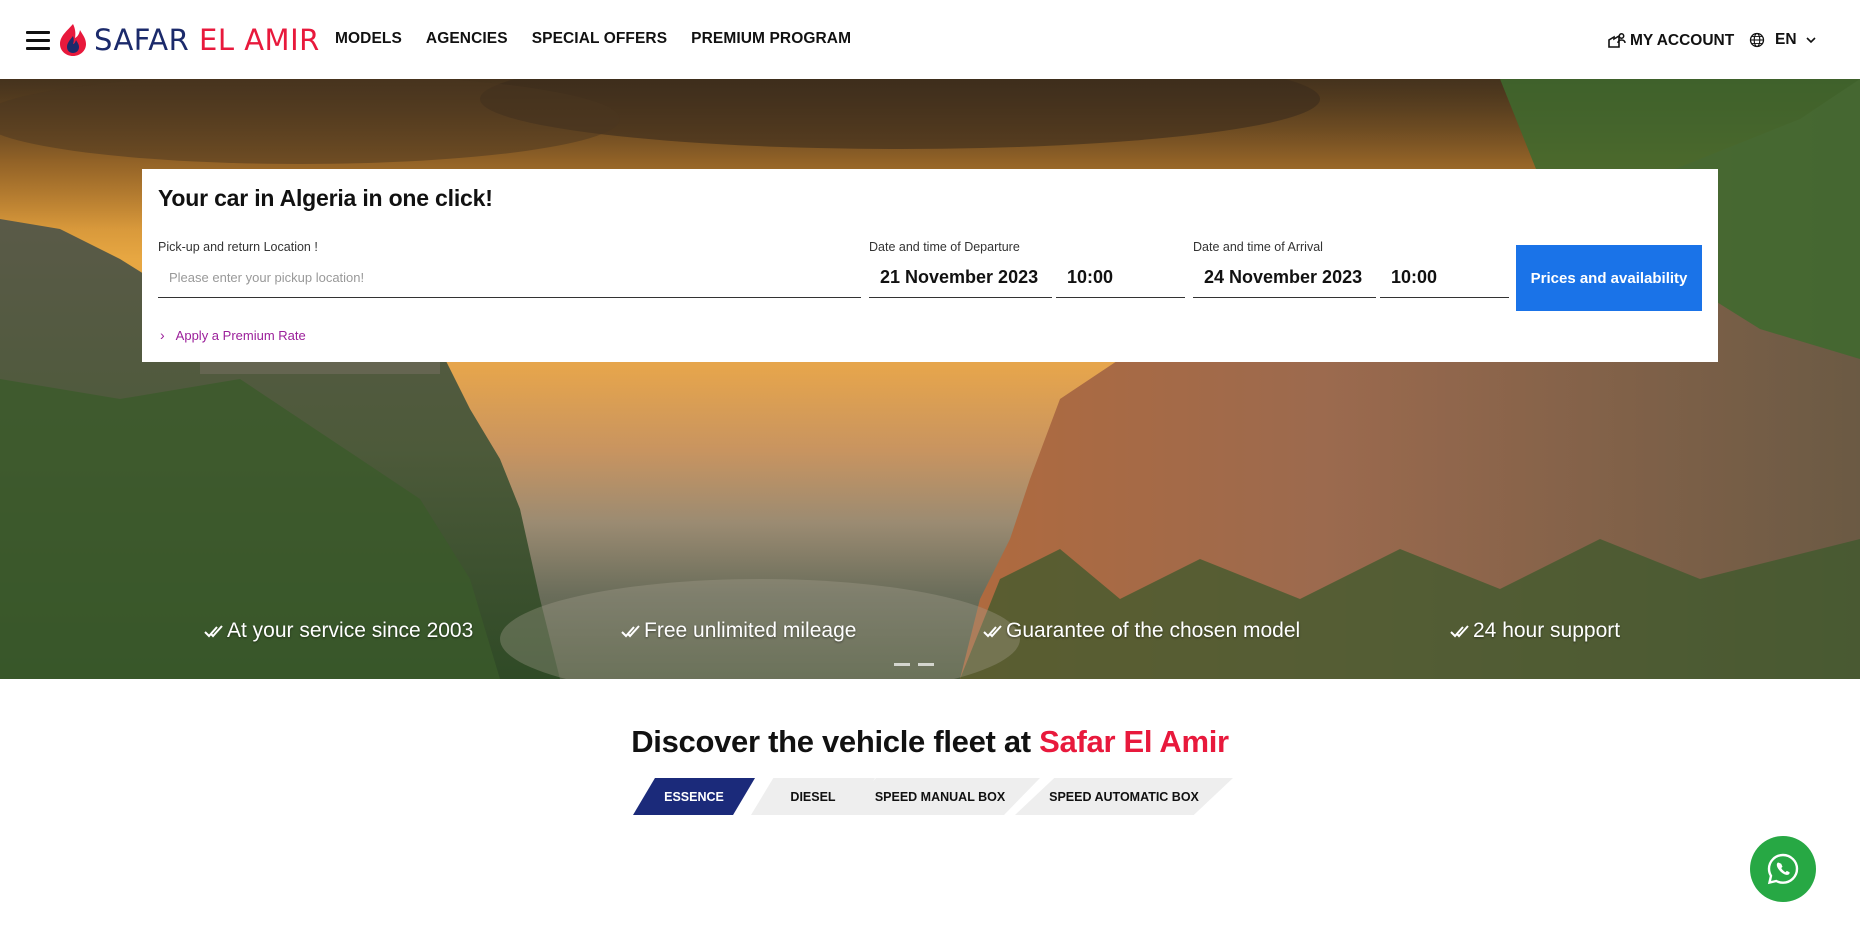 This screenshot has height=928, width=1860. Describe the element at coordinates (73, 40) in the screenshot. I see `logo-flame-icon` at that location.